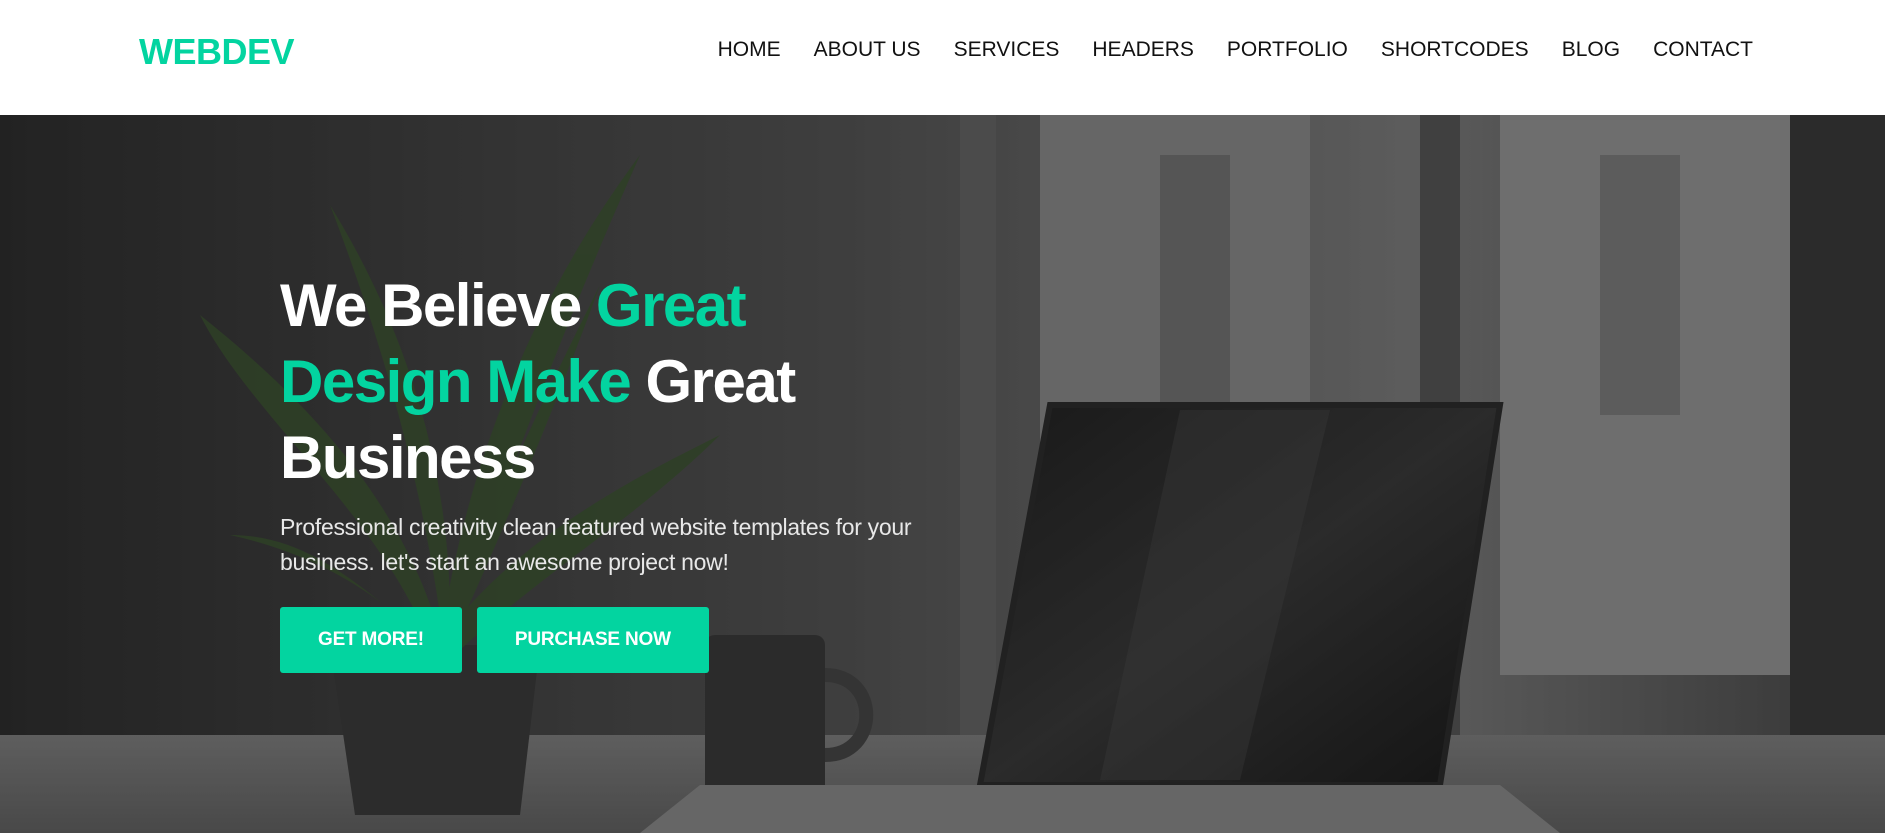 Image resolution: width=1885 pixels, height=833 pixels. I want to click on nav-item-shortcodes: SHORTCODES, so click(1455, 50).